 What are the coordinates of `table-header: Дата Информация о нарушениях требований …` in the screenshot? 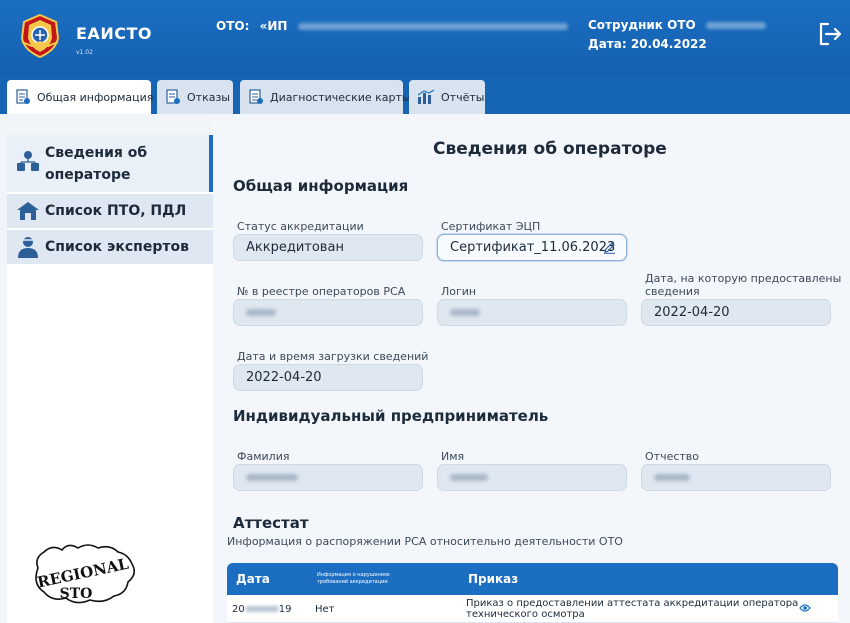 It's located at (532, 579).